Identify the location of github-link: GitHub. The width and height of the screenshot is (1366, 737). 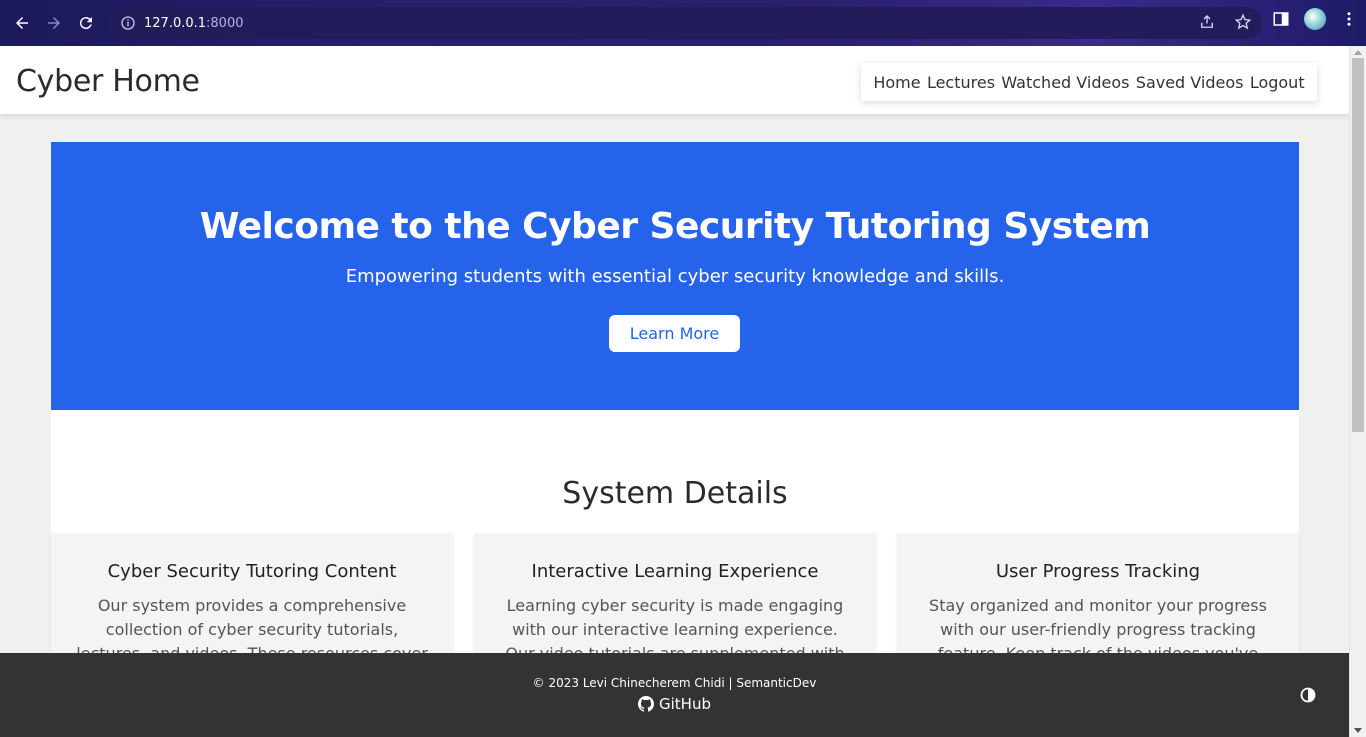
(674, 704).